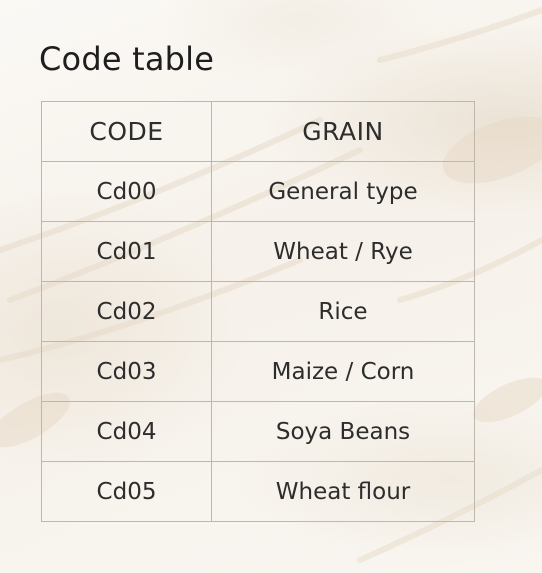 The height and width of the screenshot is (573, 542). What do you see at coordinates (126, 191) in the screenshot?
I see `code-cell: Cd00` at bounding box center [126, 191].